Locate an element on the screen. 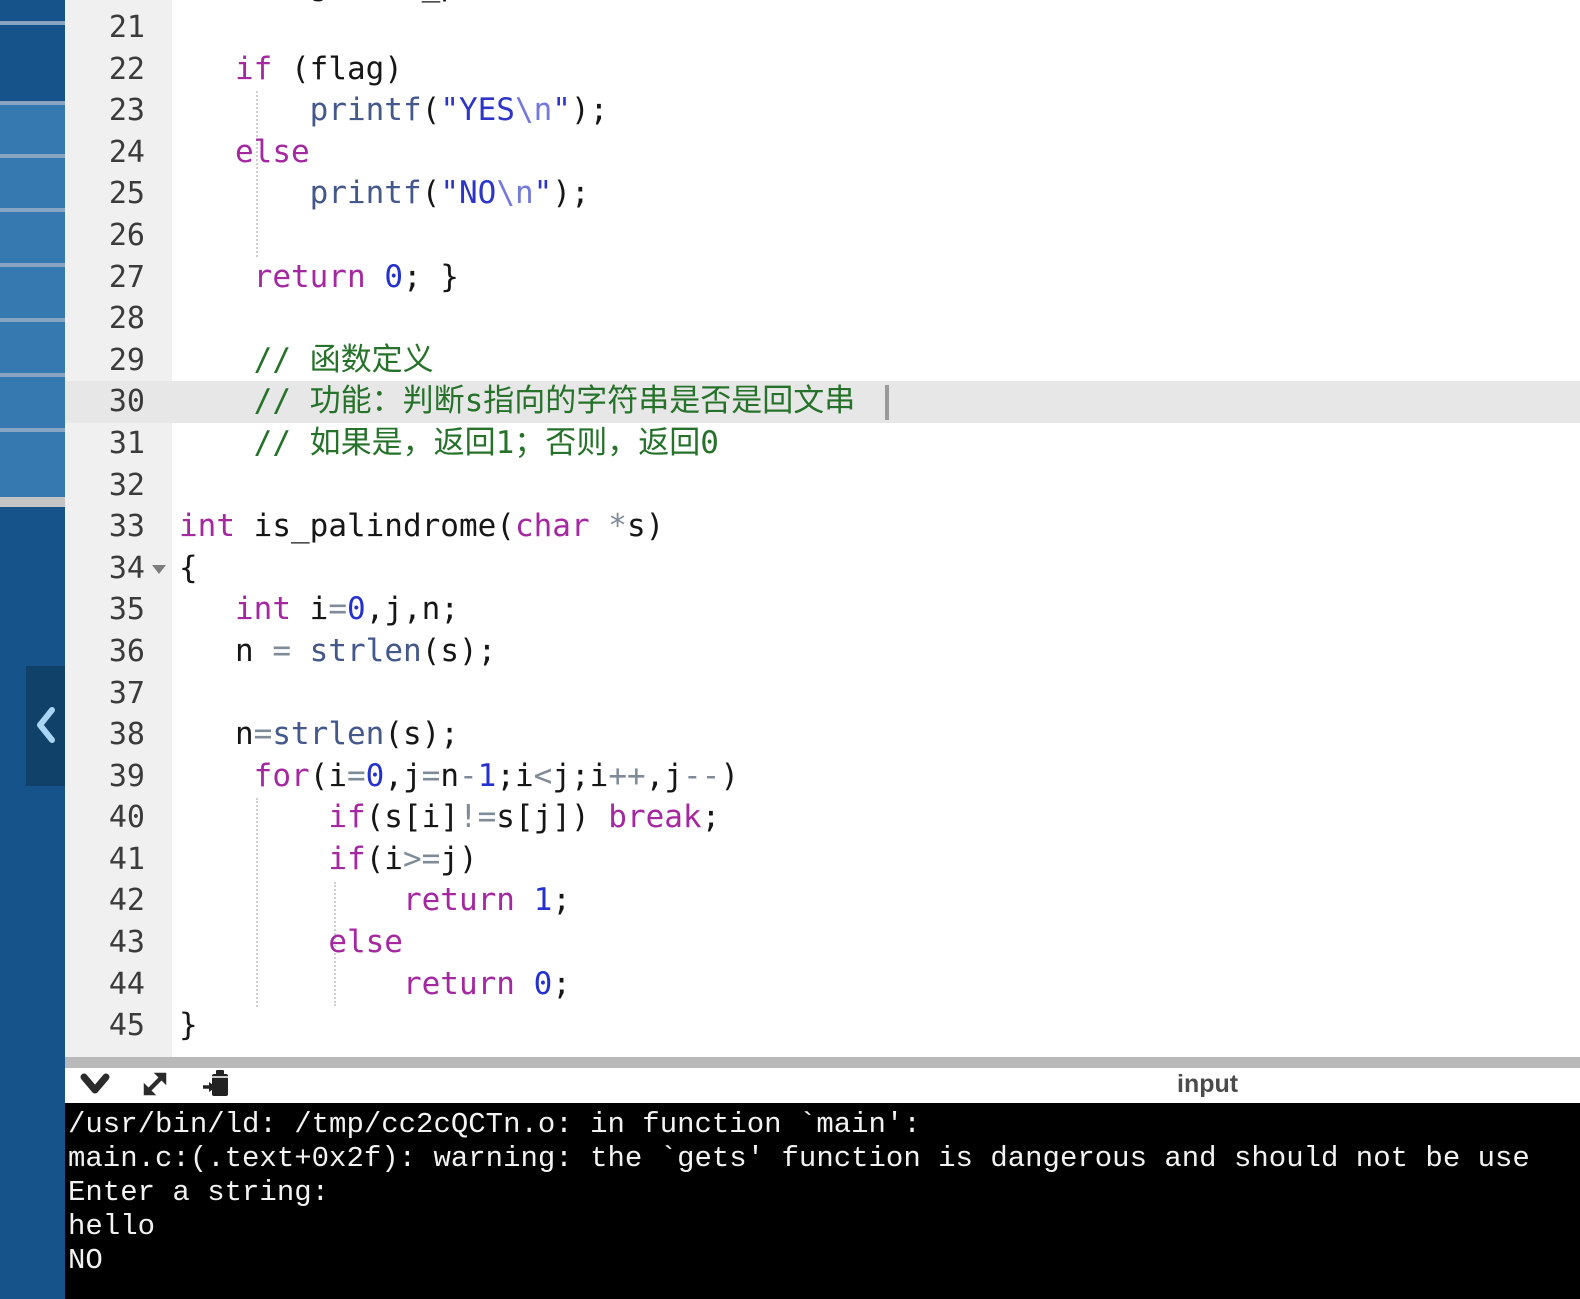  code-line: flag = is_palindrome(str); is located at coordinates (876, 3).